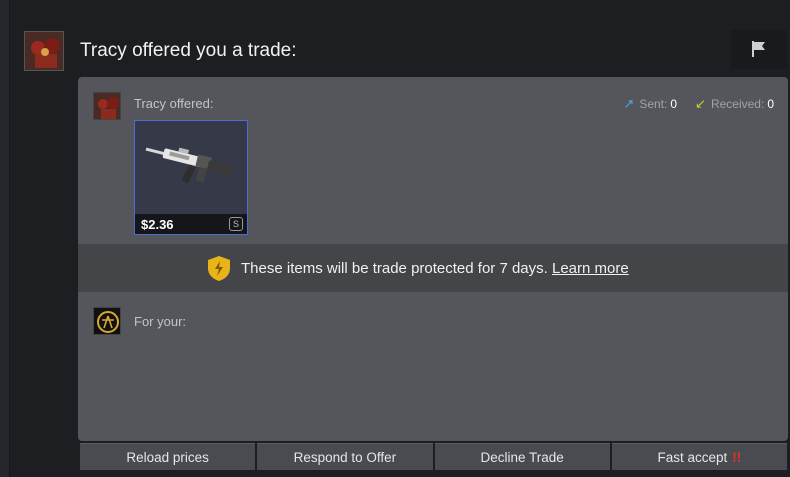 Image resolution: width=790 pixels, height=477 pixels. What do you see at coordinates (759, 49) in the screenshot?
I see `report-button` at bounding box center [759, 49].